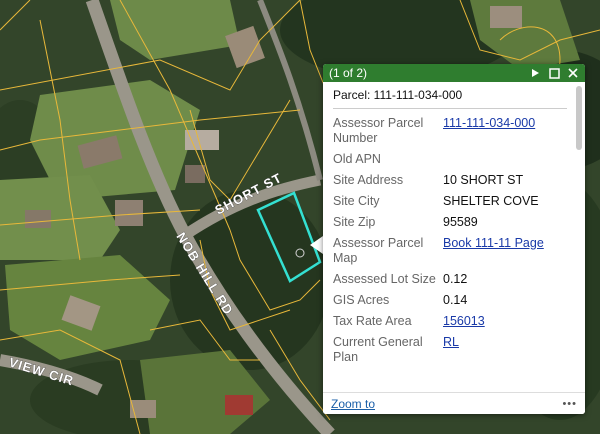 This screenshot has height=434, width=600. What do you see at coordinates (455, 300) in the screenshot?
I see `attribute-value: 0.14` at bounding box center [455, 300].